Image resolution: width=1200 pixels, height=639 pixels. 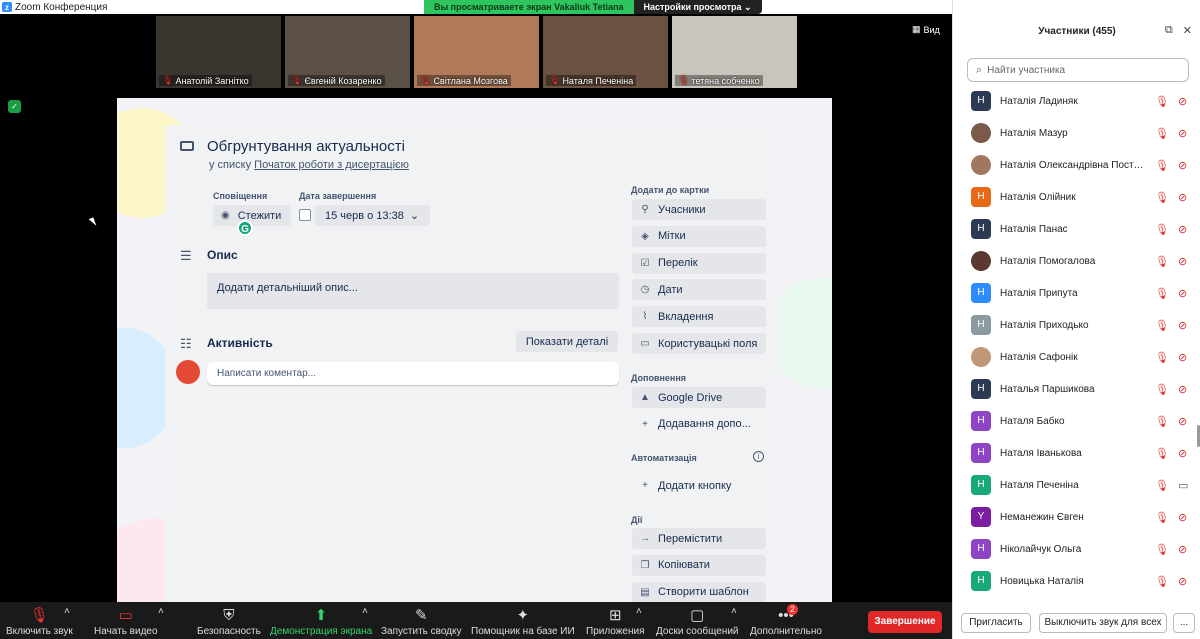 What do you see at coordinates (421, 621) in the screenshot?
I see `start-summary-button: ✎ Запустить сводку` at bounding box center [421, 621].